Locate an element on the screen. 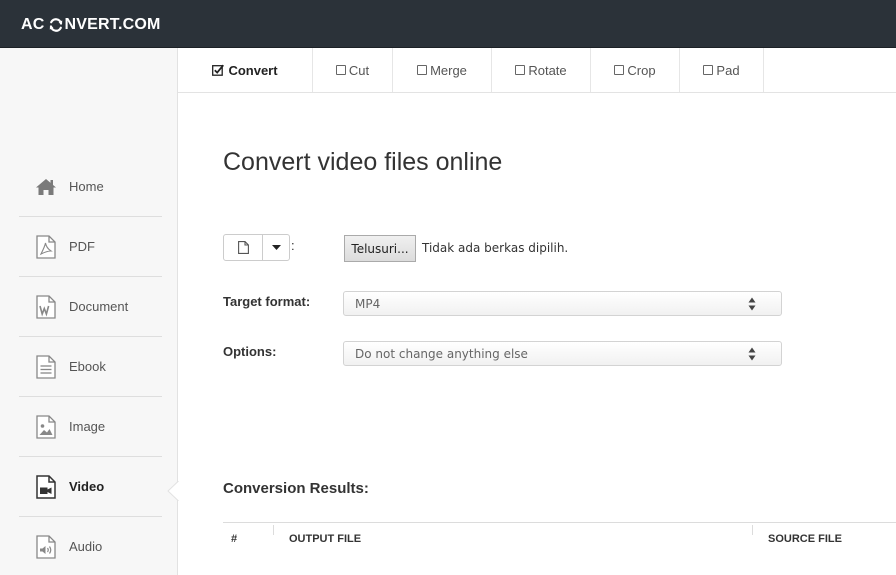 This screenshot has width=896, height=575. options-value: Do not change anything else is located at coordinates (441, 353).